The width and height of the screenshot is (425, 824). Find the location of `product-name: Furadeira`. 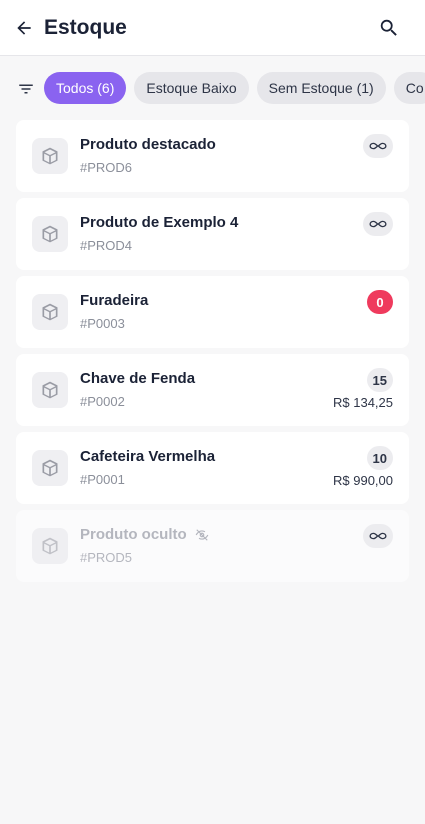

product-name: Furadeira is located at coordinates (114, 300).